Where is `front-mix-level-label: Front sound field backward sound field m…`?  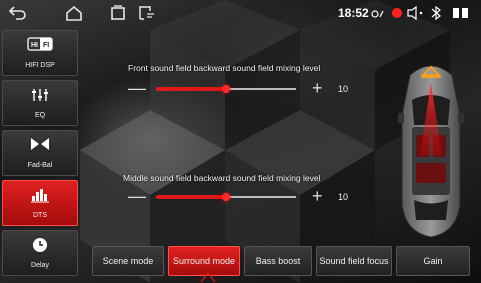
front-mix-level-label: Front sound field backward sound field m… is located at coordinates (224, 68).